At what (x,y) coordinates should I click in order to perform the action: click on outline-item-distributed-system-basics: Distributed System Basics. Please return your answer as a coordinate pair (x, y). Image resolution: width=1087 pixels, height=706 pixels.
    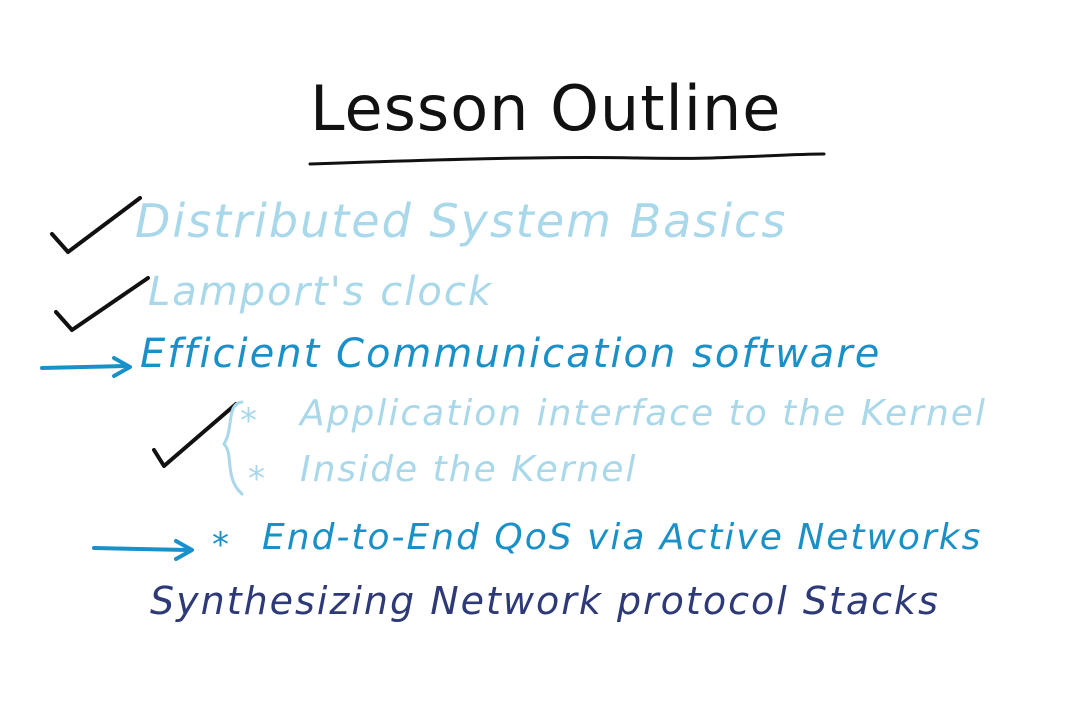
    Looking at the image, I should click on (461, 221).